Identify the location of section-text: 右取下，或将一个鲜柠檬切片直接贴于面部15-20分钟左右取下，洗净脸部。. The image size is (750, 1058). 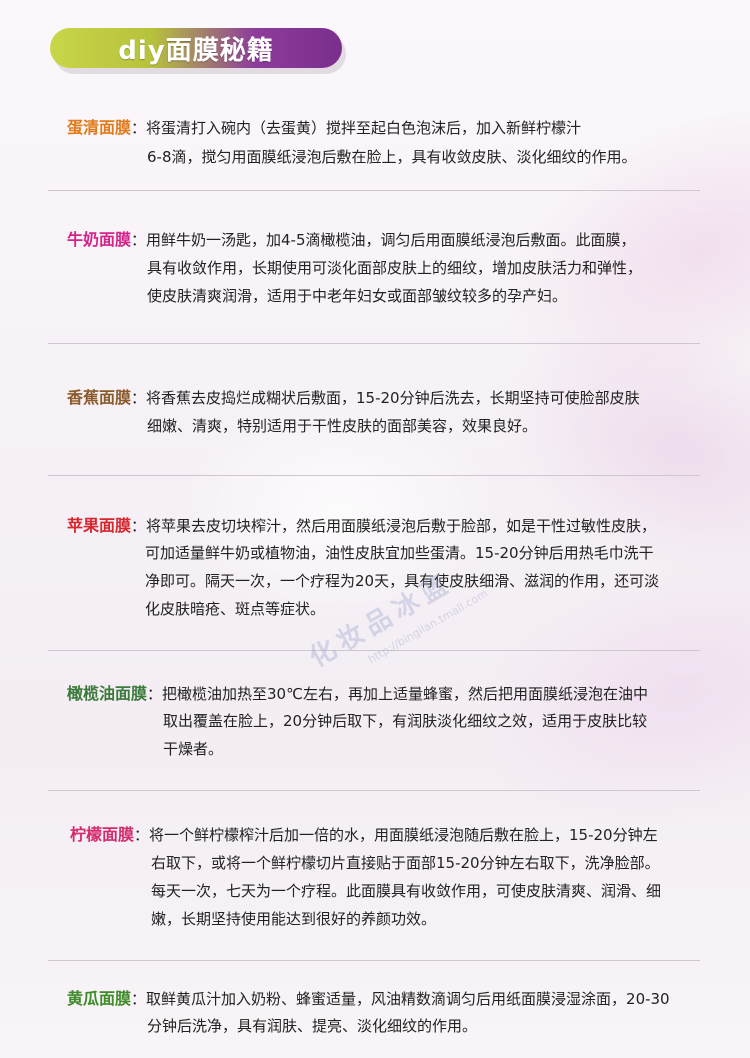
(405, 863).